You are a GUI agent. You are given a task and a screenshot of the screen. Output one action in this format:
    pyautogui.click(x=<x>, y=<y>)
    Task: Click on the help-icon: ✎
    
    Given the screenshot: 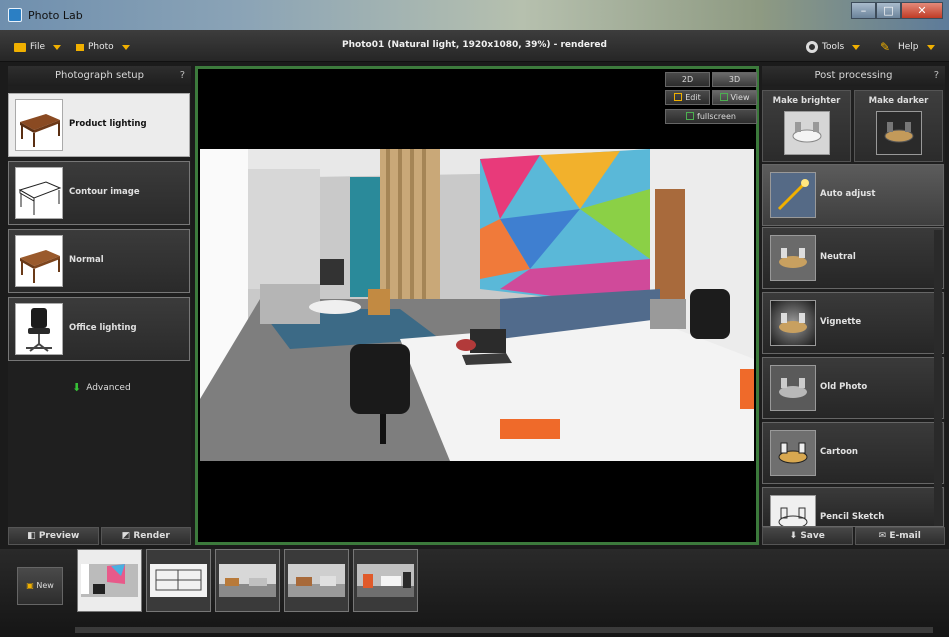 What is the action you would take?
    pyautogui.click(x=885, y=47)
    